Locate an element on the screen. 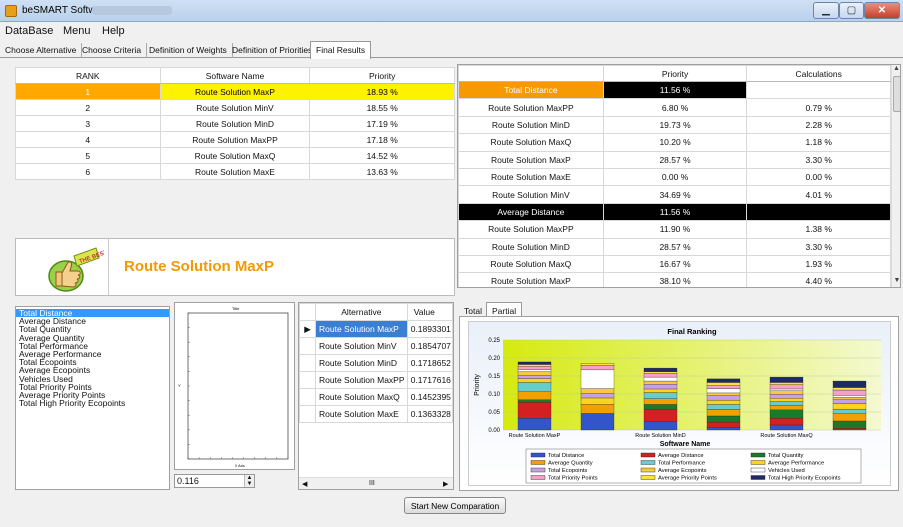 The width and height of the screenshot is (903, 527). alternative-name-cell: Route Solution MinD is located at coordinates (361, 363).